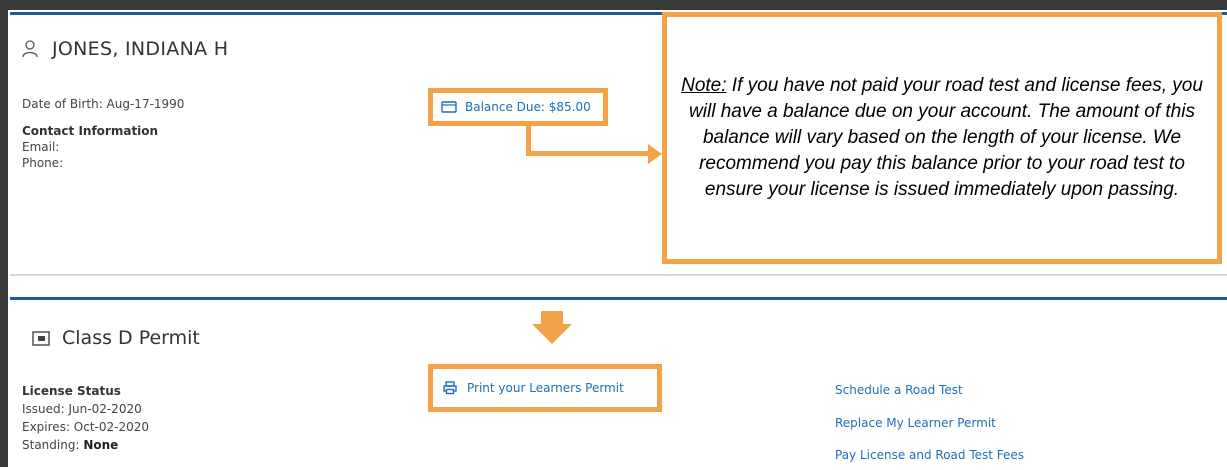 The image size is (1227, 470). I want to click on section-divider, so click(618, 275).